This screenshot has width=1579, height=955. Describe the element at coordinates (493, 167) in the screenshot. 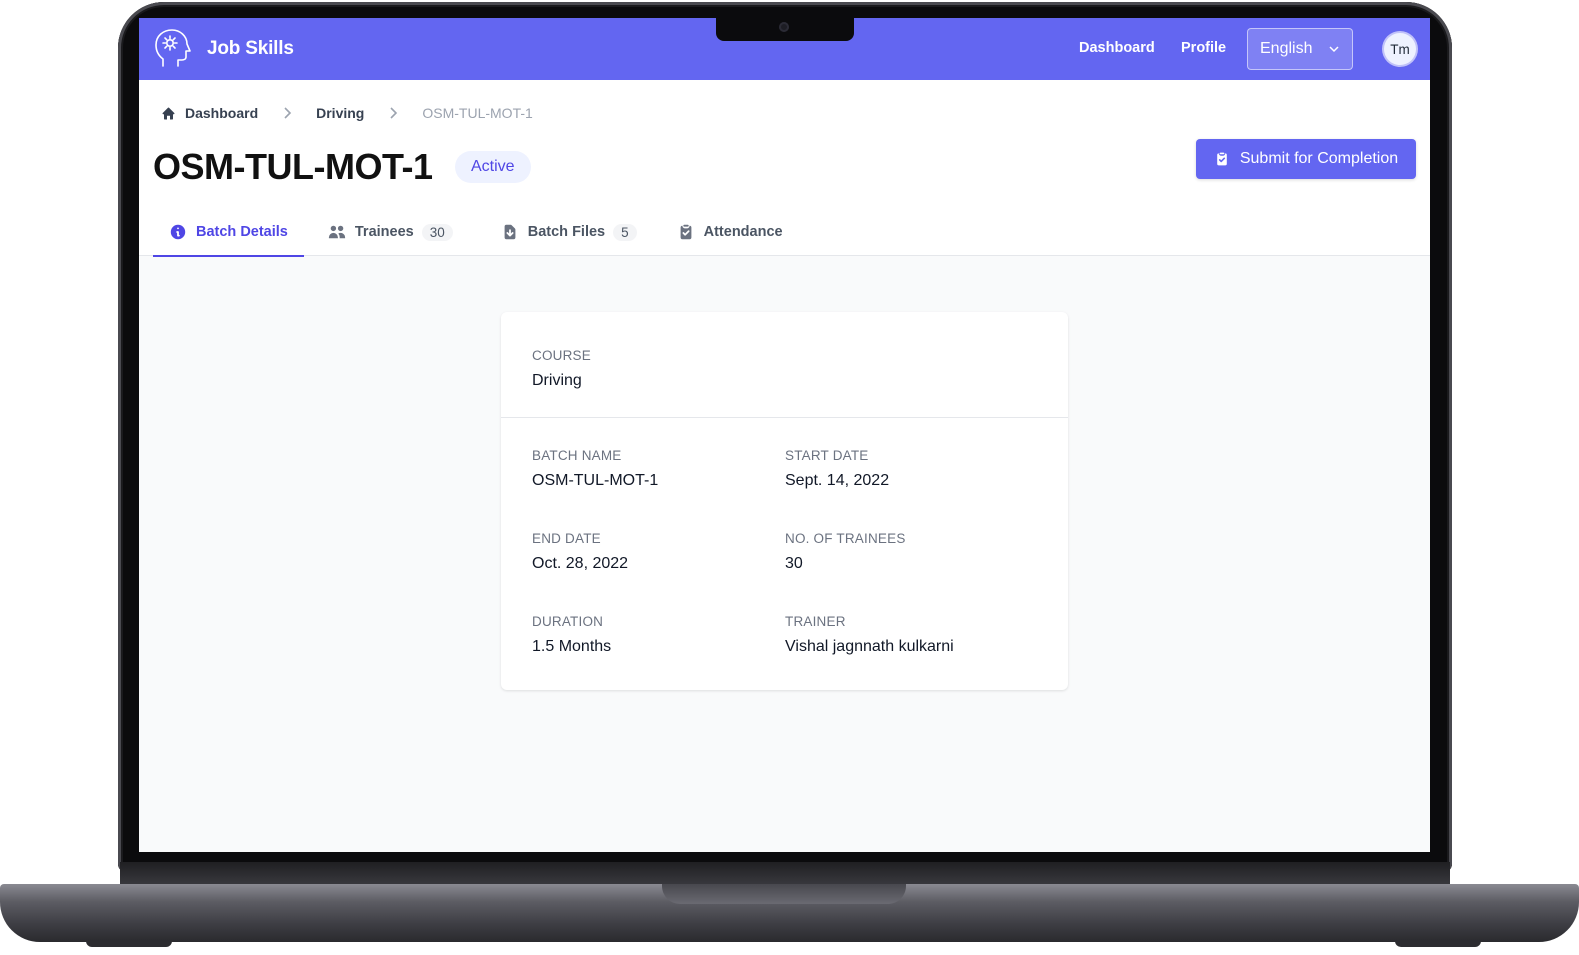

I see `status-badge: Active` at that location.